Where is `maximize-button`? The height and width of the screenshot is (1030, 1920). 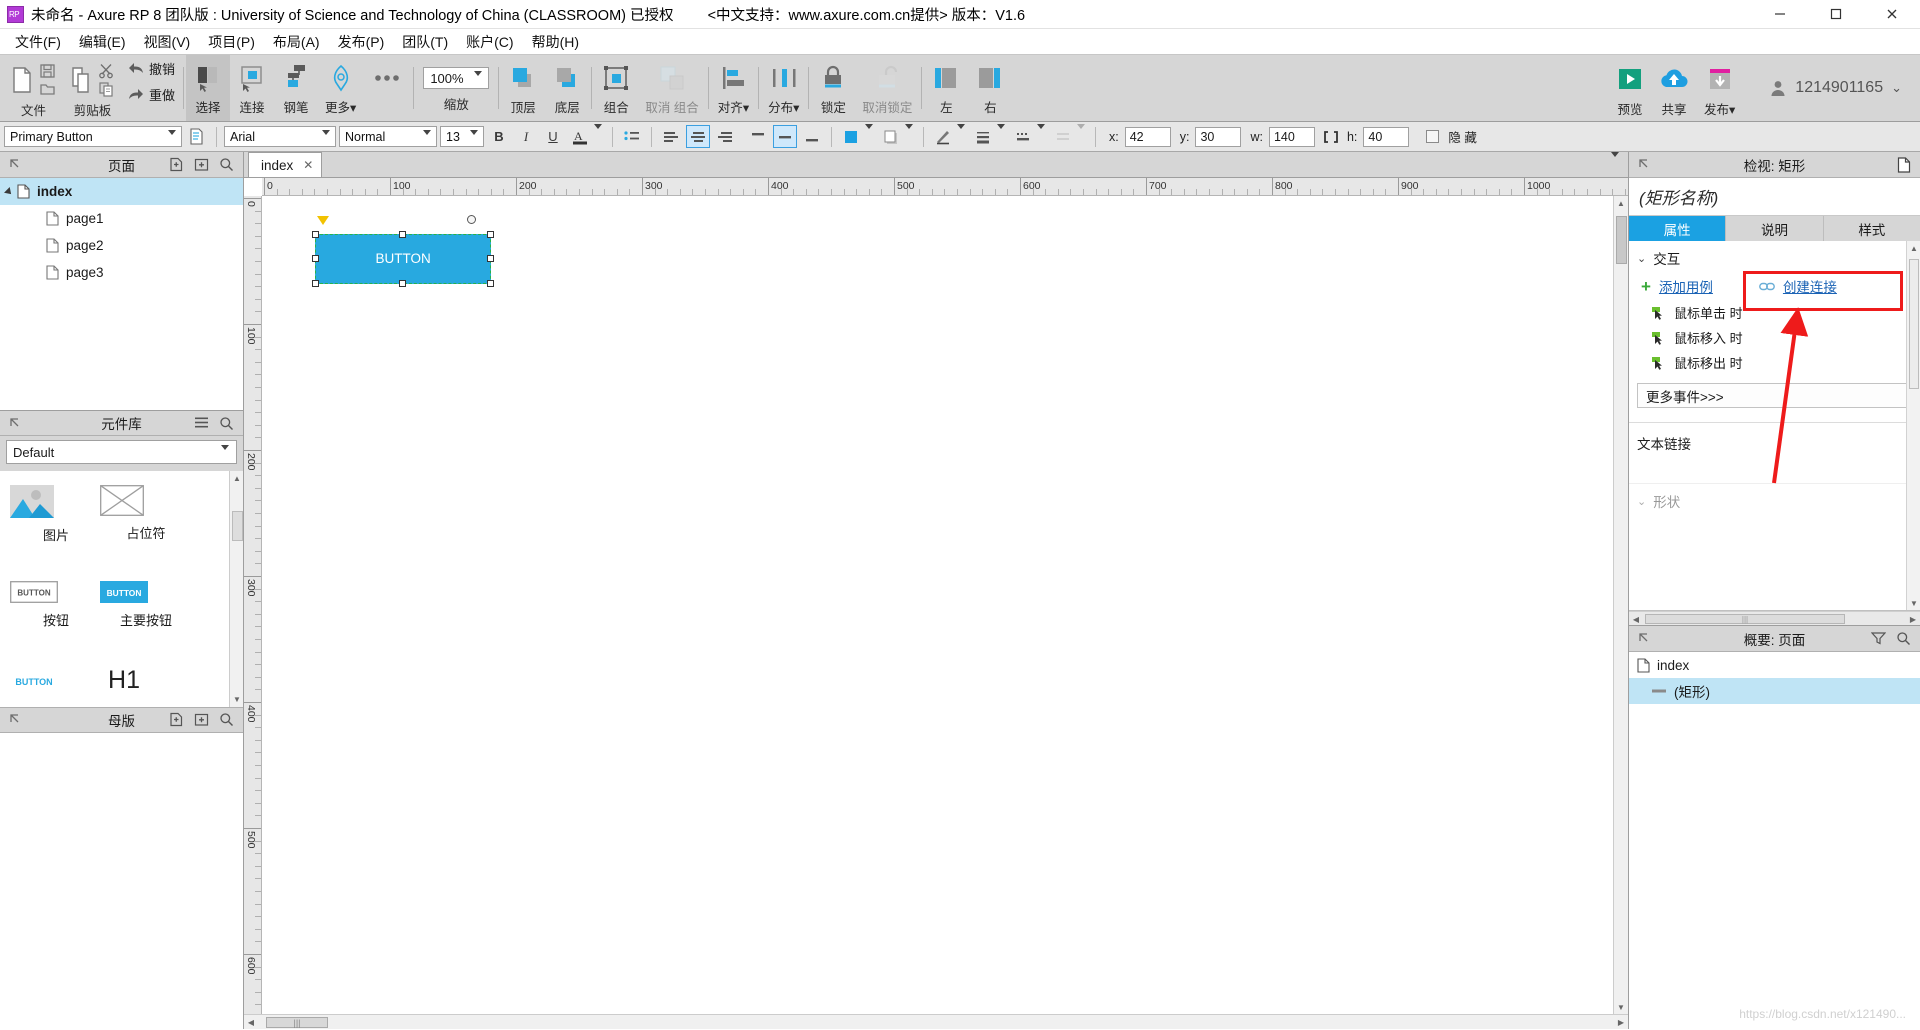
maximize-button is located at coordinates (1836, 14).